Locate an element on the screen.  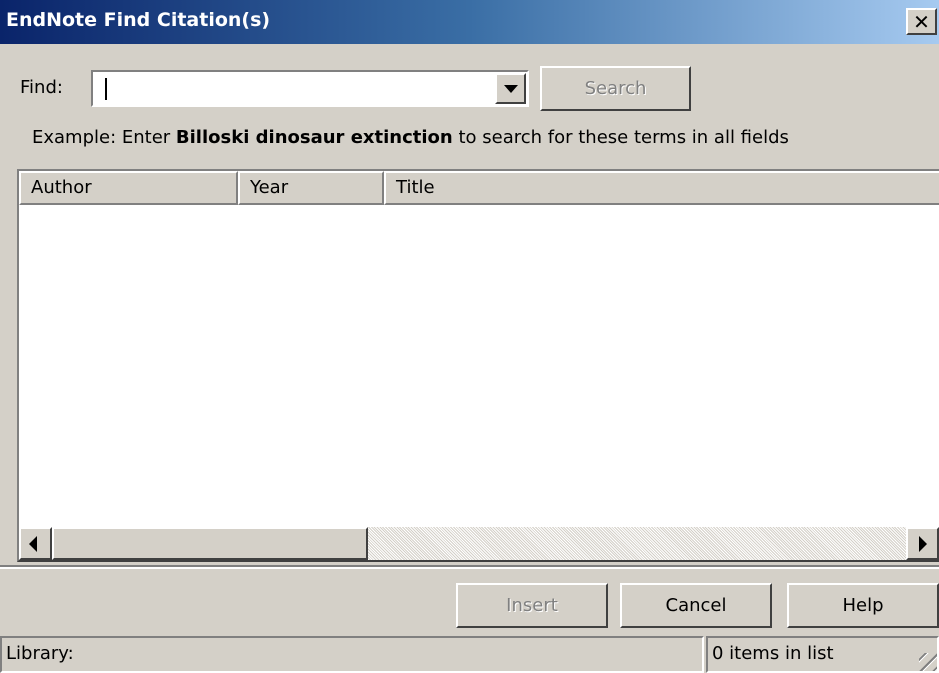
divider is located at coordinates (469, 567).